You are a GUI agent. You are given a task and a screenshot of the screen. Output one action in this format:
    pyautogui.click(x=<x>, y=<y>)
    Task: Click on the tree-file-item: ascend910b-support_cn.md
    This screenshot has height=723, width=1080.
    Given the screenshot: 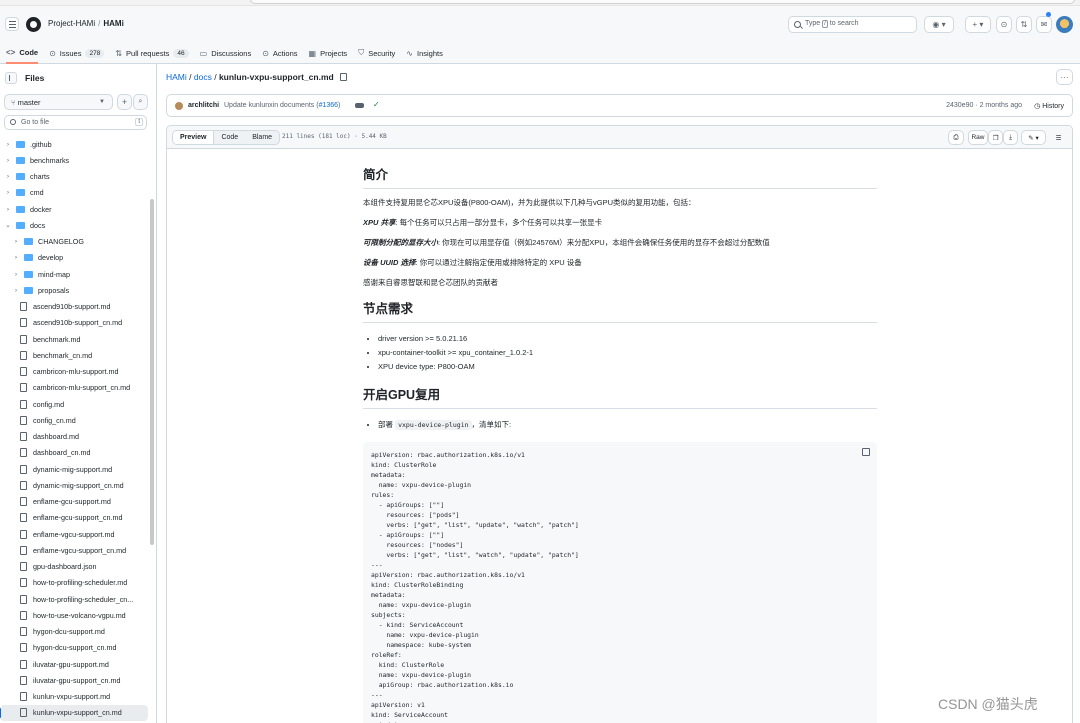 What is the action you would take?
    pyautogui.click(x=74, y=323)
    